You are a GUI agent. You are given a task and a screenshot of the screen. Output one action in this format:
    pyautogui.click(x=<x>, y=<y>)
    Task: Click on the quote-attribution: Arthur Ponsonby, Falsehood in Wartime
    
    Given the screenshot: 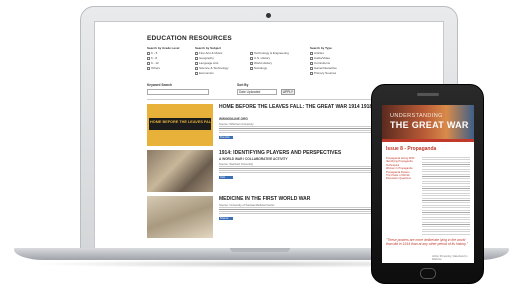 What is the action you would take?
    pyautogui.click(x=450, y=258)
    